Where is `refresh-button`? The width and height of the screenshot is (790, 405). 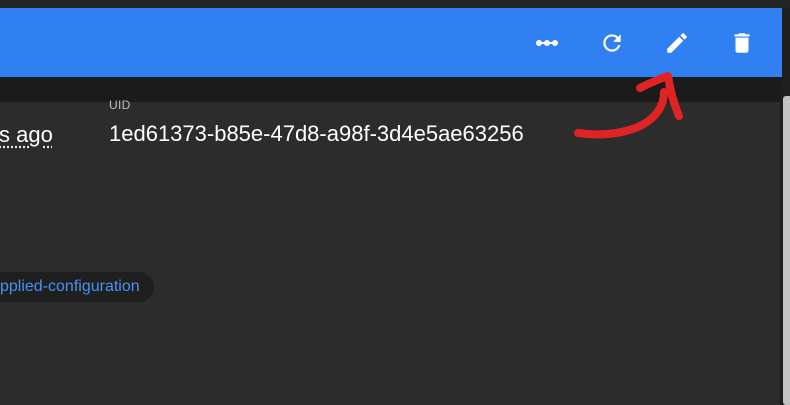 refresh-button is located at coordinates (612, 43).